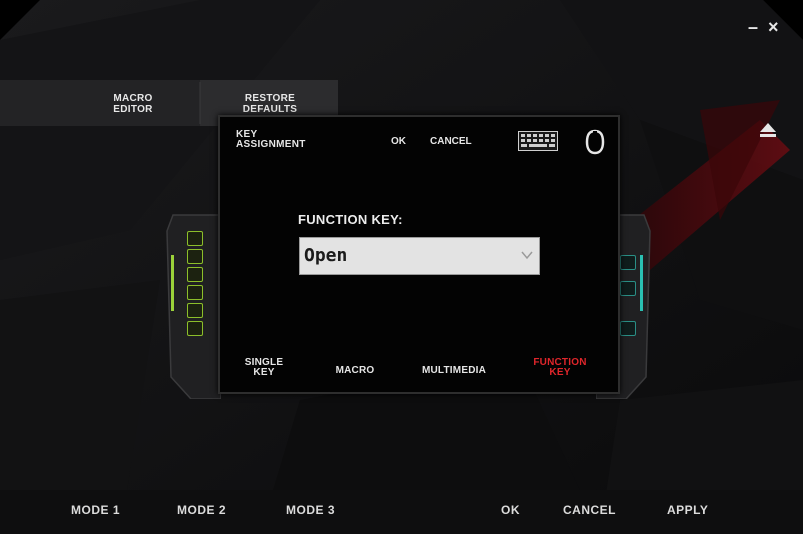 This screenshot has height=534, width=803. I want to click on function-key-select: Open, so click(419, 256).